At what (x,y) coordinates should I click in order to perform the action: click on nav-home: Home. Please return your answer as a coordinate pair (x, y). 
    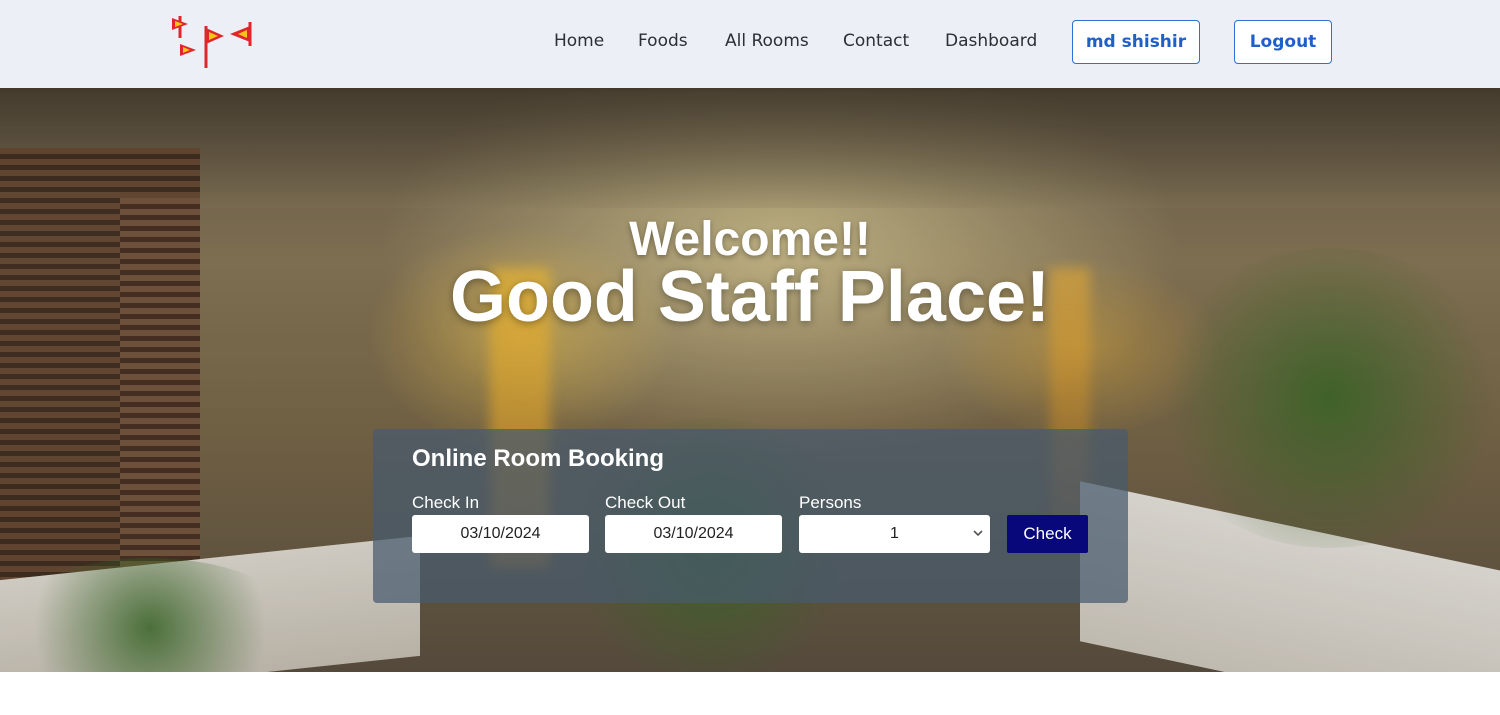
    Looking at the image, I should click on (579, 41).